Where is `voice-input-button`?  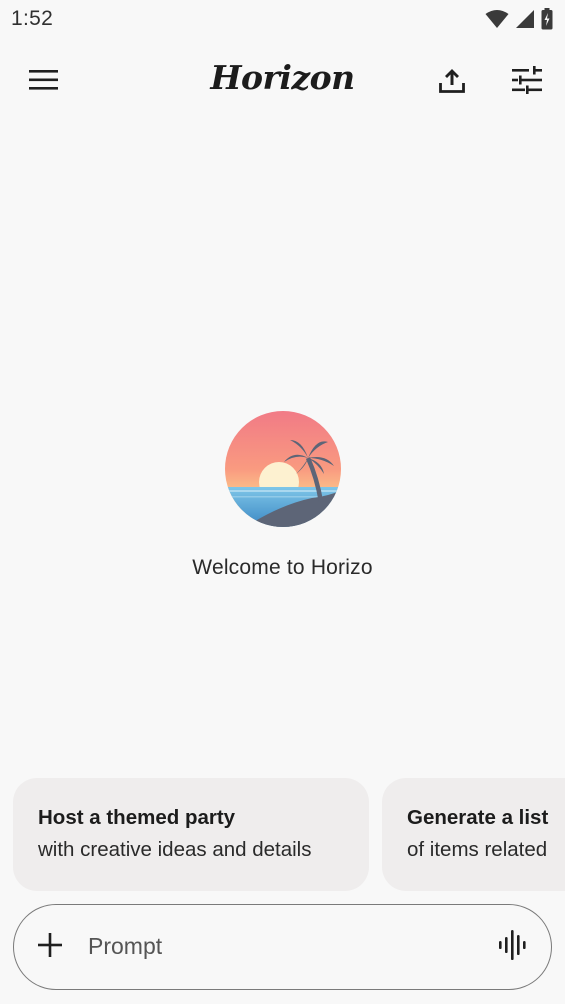 voice-input-button is located at coordinates (514, 947).